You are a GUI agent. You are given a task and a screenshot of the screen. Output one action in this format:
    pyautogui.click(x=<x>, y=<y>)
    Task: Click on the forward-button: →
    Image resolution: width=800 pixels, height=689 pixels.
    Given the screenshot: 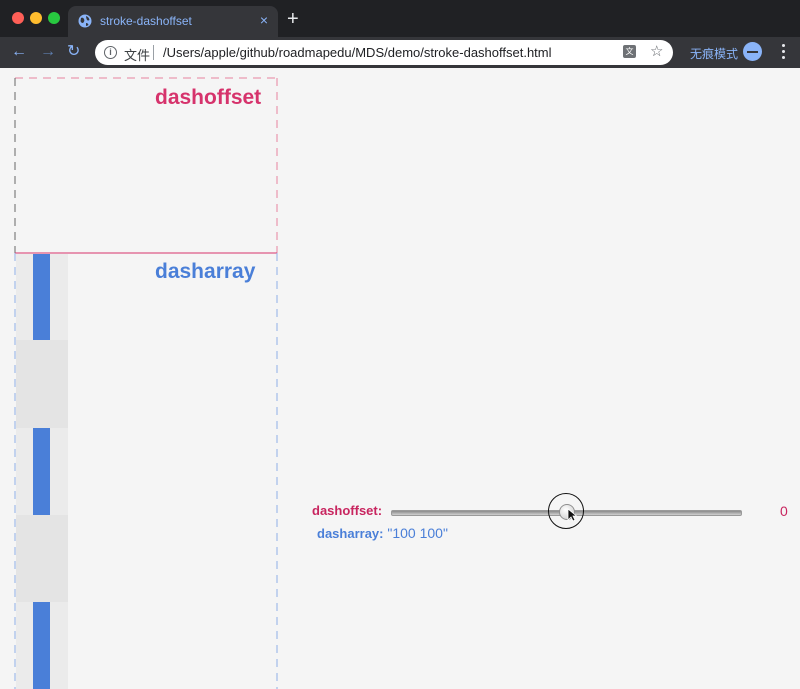 What is the action you would take?
    pyautogui.click(x=48, y=52)
    